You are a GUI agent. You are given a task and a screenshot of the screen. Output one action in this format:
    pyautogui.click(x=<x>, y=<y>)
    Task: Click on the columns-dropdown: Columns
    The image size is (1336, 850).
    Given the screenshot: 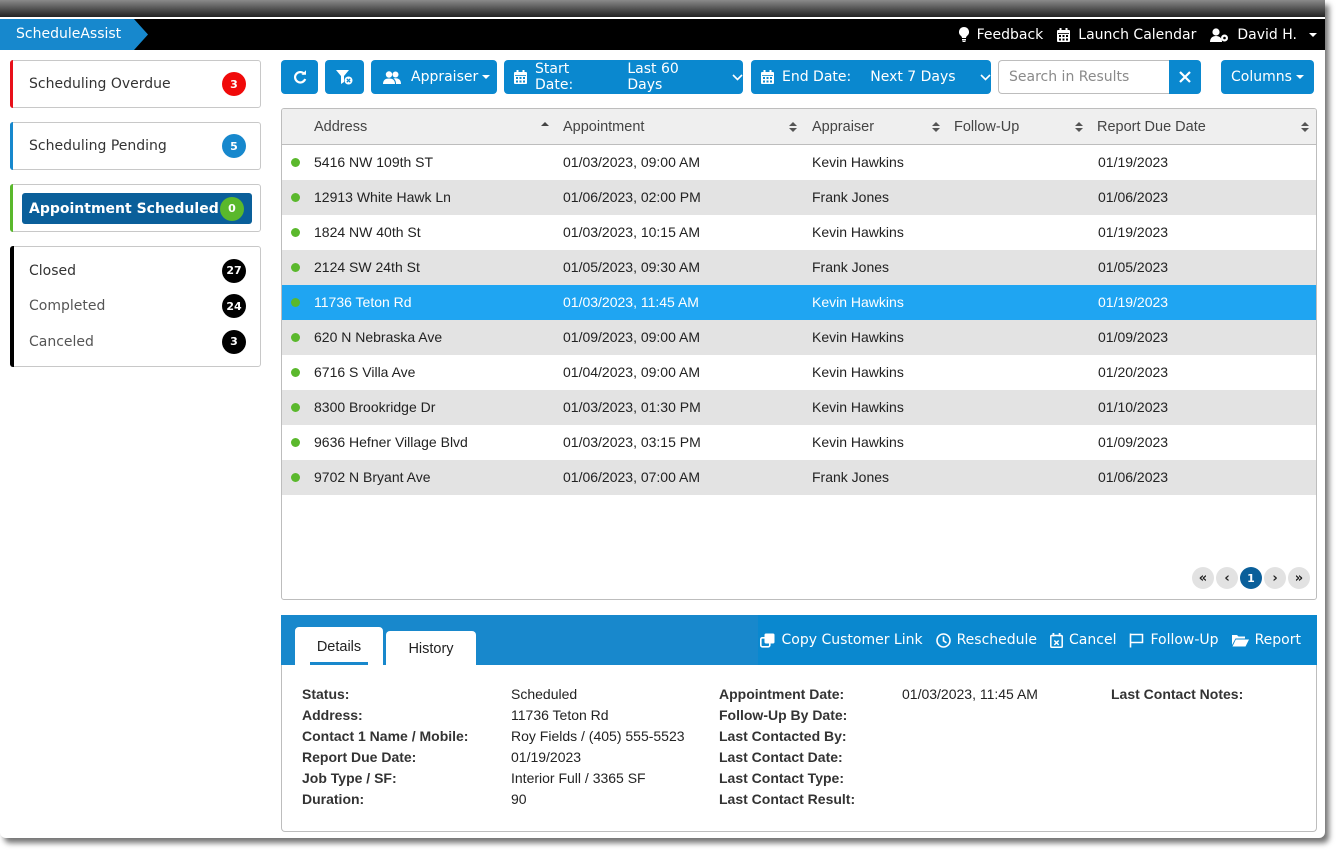 What is the action you would take?
    pyautogui.click(x=1267, y=77)
    